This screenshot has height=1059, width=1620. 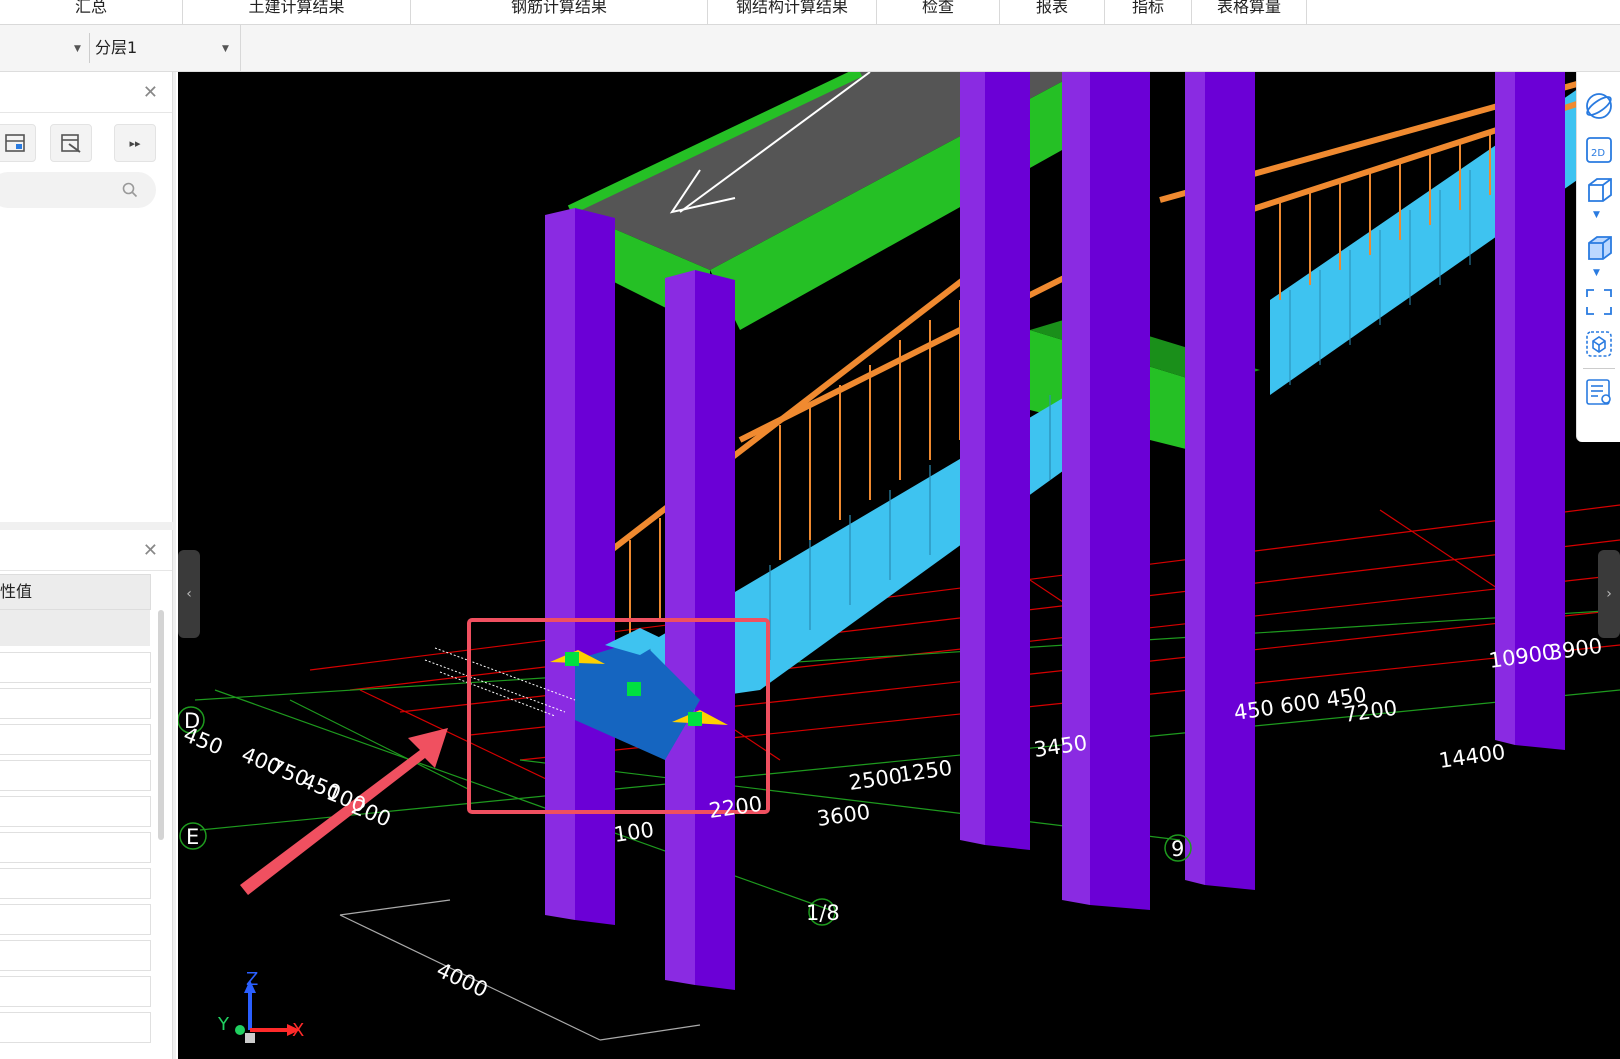 I want to click on left-dock: ✕ ▸▸ ✕ 性值, so click(x=88, y=565).